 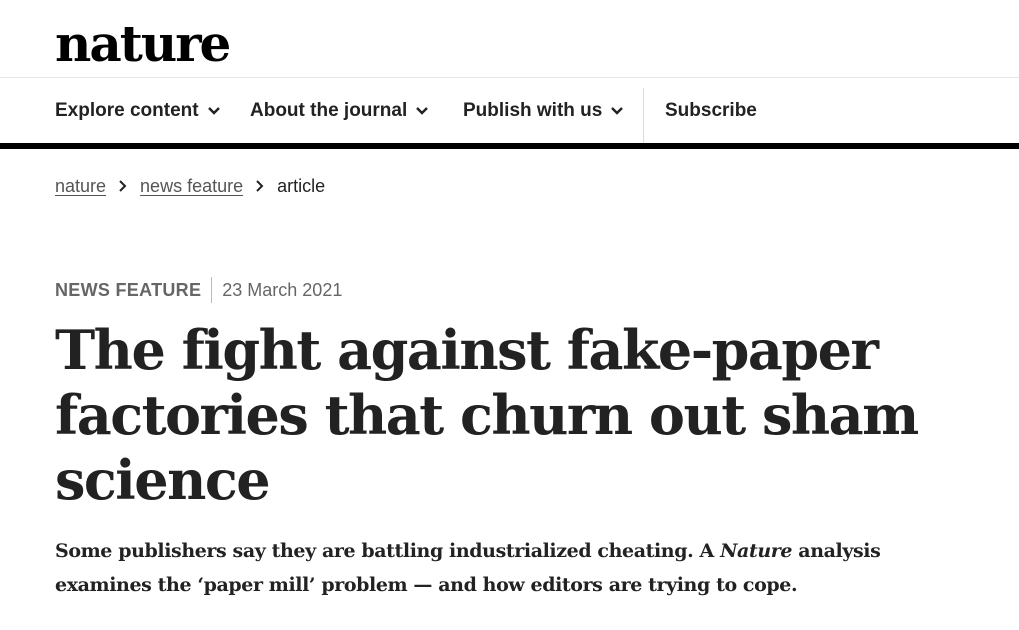 What do you see at coordinates (643, 116) in the screenshot?
I see `nav-divider` at bounding box center [643, 116].